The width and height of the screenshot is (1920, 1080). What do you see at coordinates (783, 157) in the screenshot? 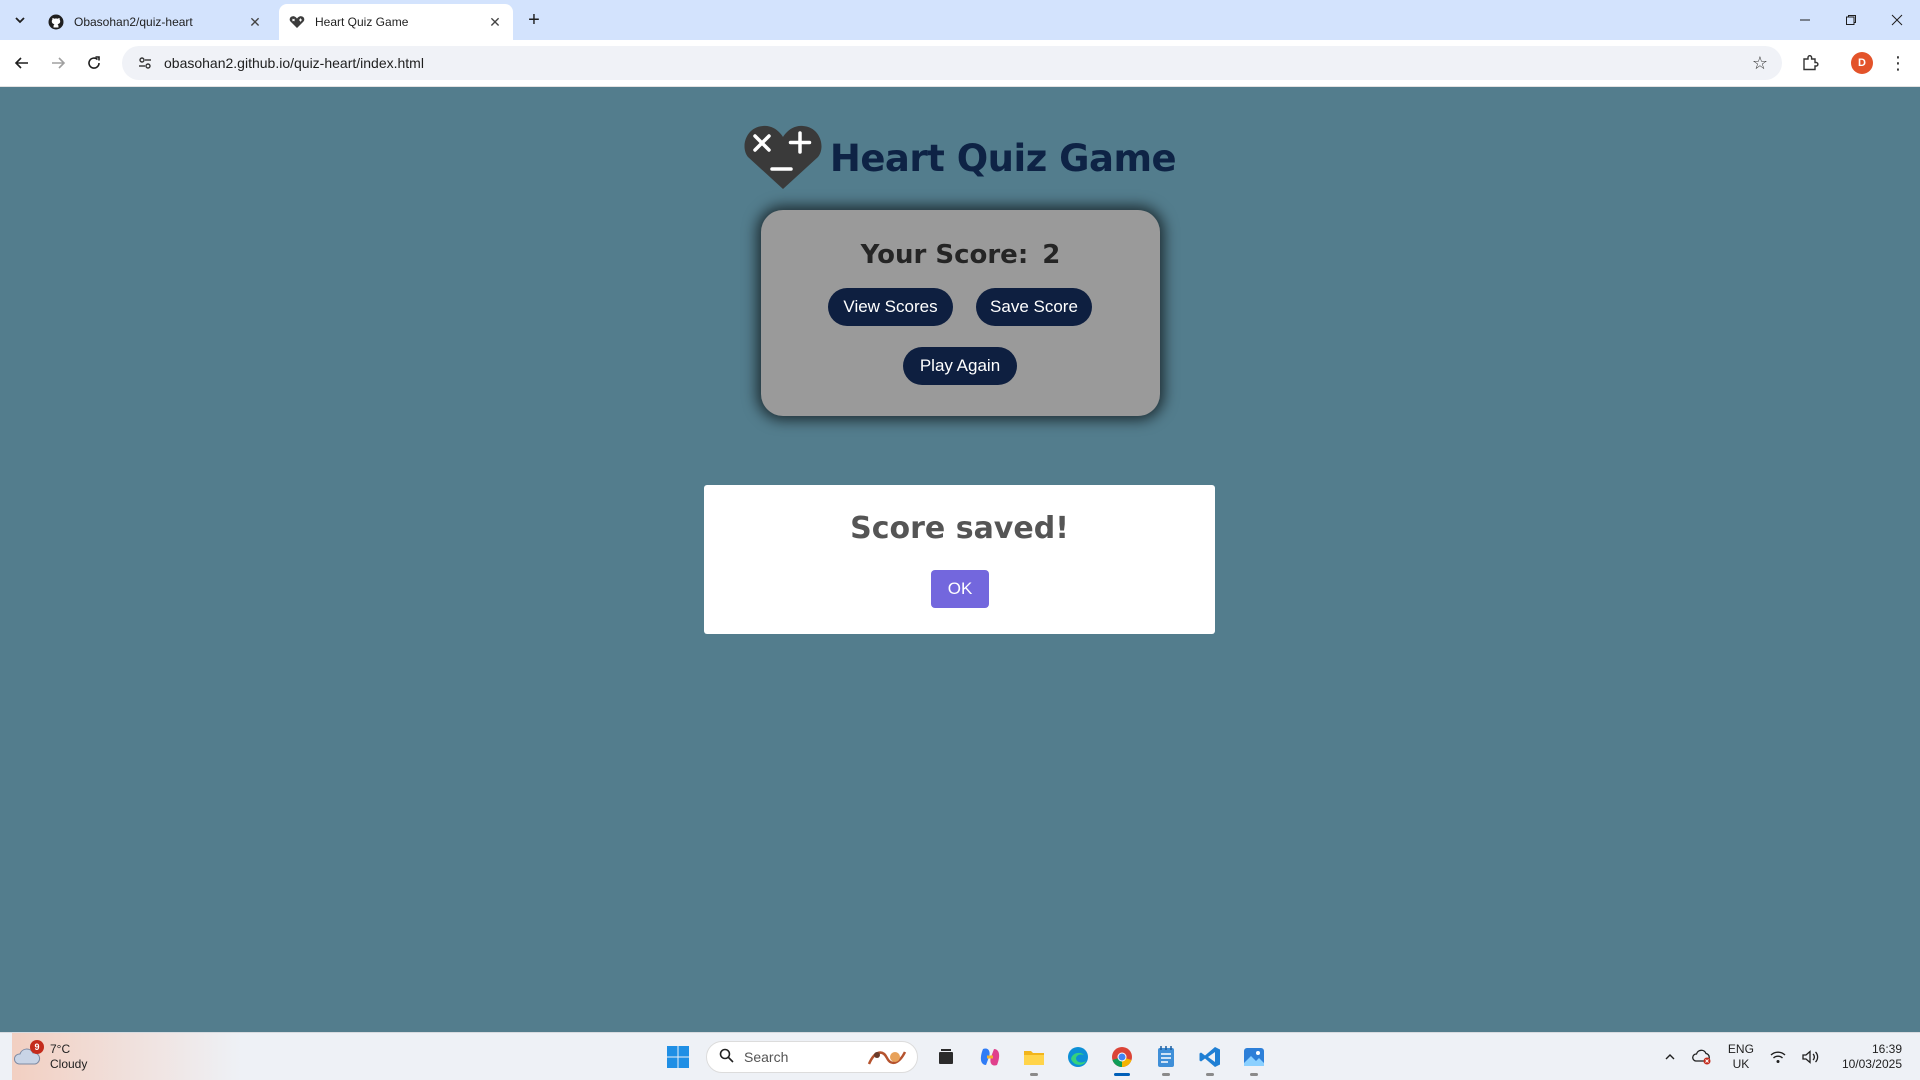
I see `heart-logo-icon` at bounding box center [783, 157].